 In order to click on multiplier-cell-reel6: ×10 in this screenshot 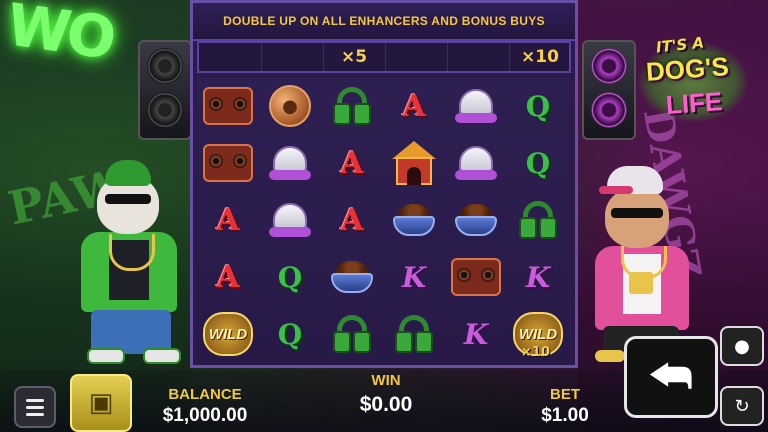, I will do `click(540, 57)`.